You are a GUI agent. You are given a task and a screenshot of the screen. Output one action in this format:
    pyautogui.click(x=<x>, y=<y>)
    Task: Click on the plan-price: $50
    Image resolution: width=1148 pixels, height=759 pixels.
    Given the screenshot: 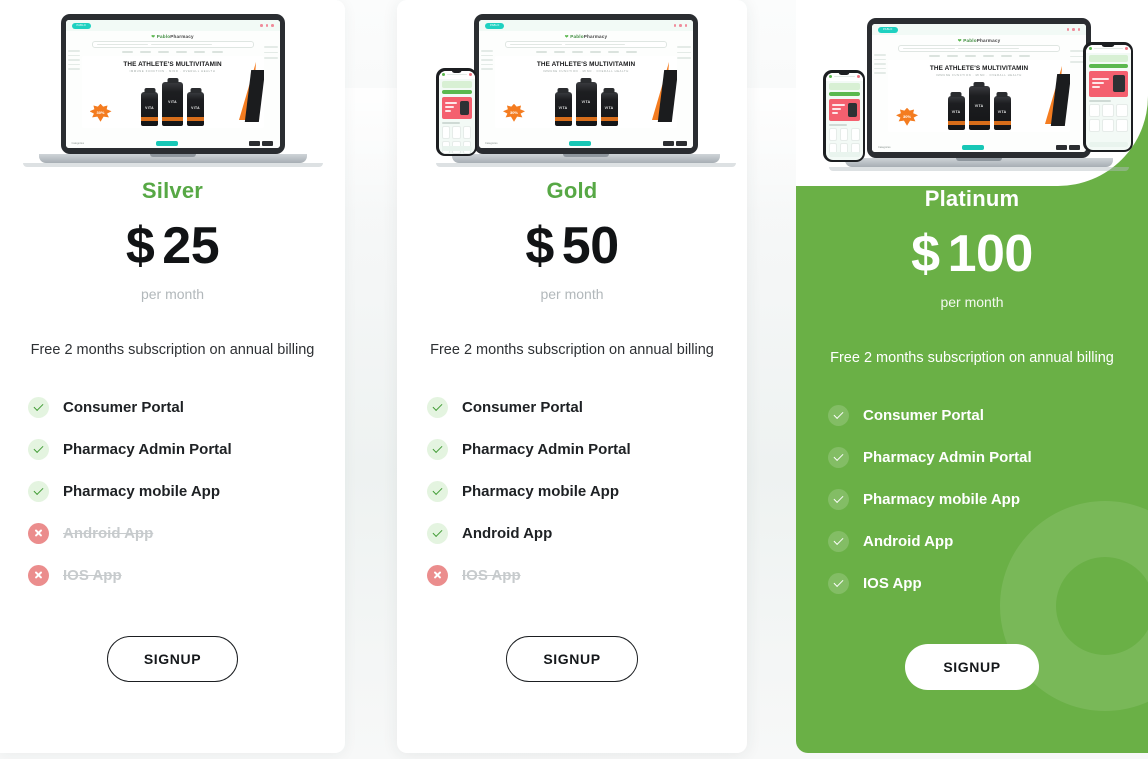 What is the action you would take?
    pyautogui.click(x=572, y=246)
    